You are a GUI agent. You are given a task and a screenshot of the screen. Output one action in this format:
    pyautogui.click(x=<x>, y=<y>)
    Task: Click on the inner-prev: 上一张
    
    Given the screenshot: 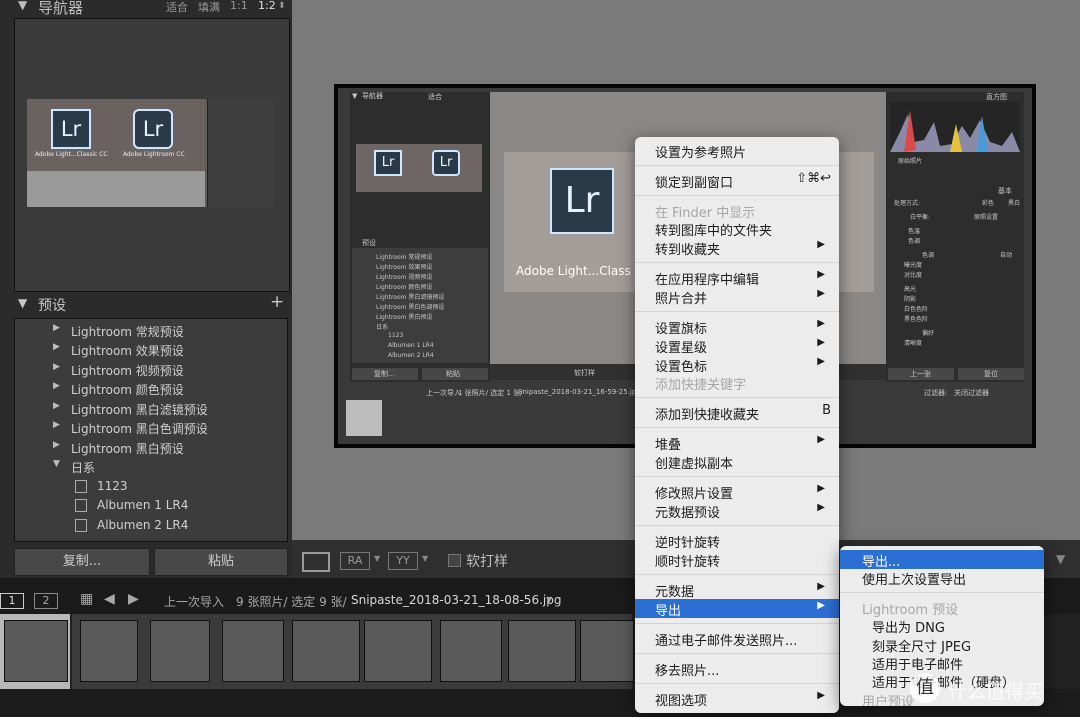 What is the action you would take?
    pyautogui.click(x=920, y=374)
    